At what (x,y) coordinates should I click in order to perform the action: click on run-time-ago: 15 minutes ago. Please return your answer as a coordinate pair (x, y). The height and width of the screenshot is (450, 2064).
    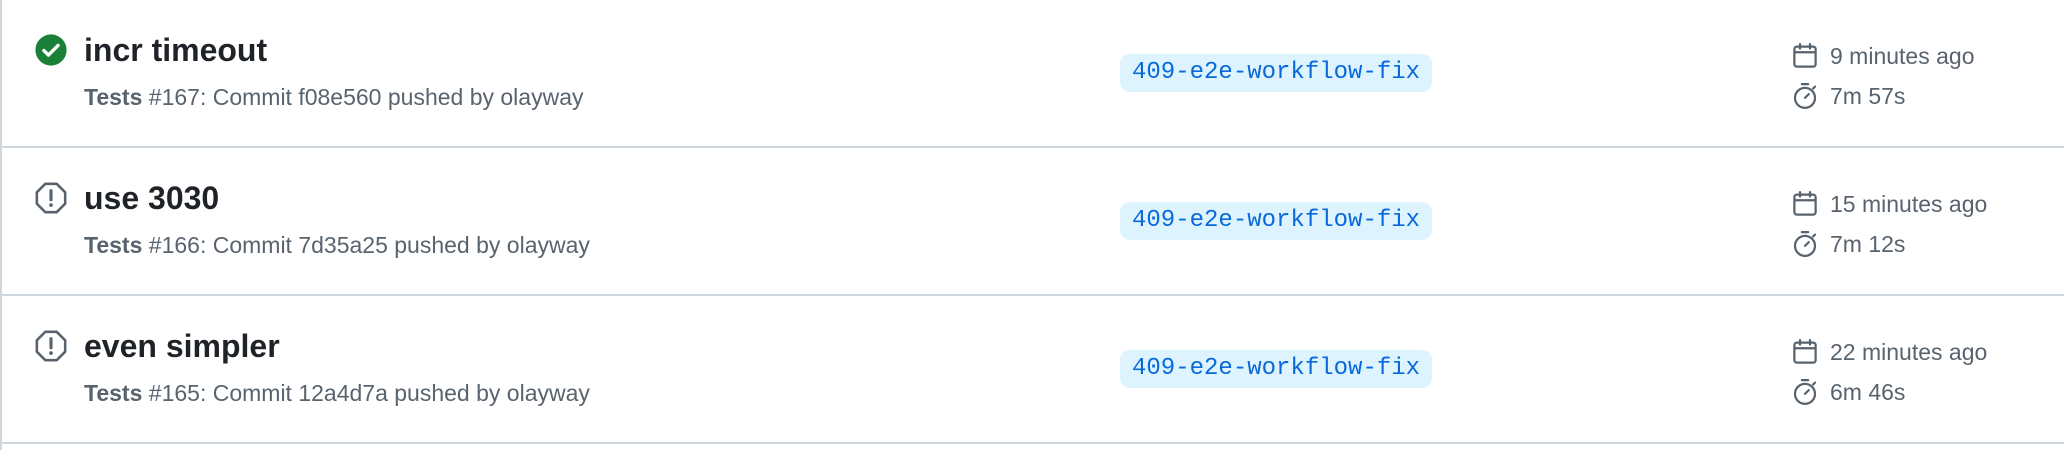
    Looking at the image, I should click on (1909, 204).